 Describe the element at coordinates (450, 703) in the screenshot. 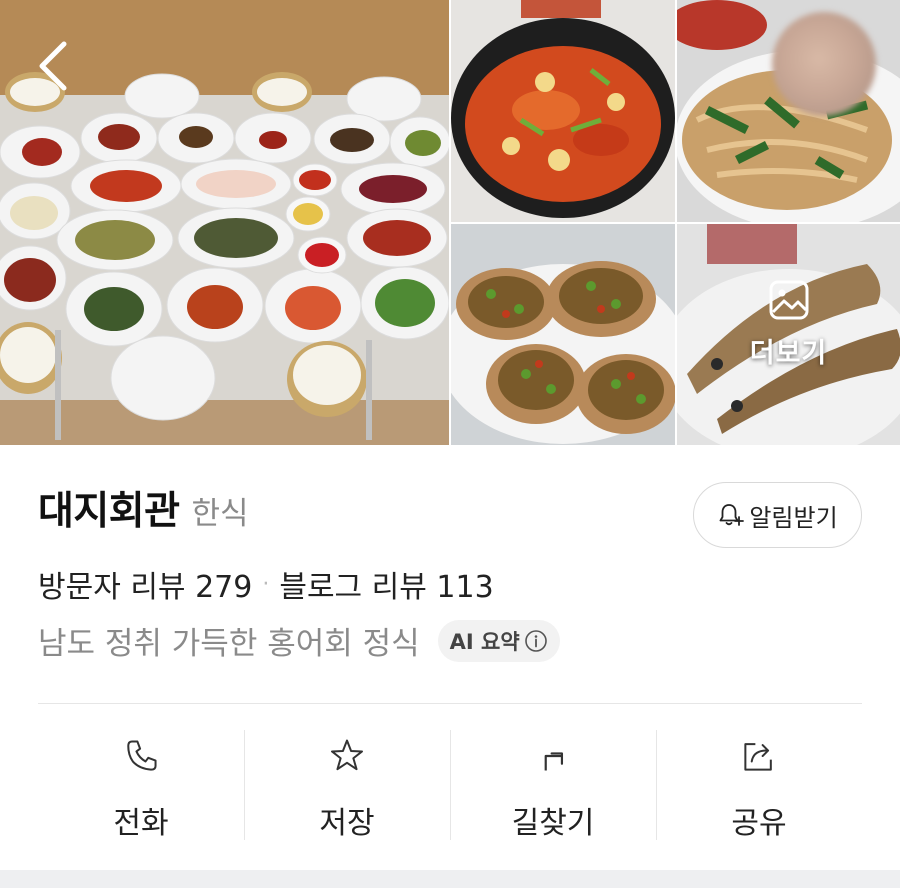

I see `section-divider` at that location.